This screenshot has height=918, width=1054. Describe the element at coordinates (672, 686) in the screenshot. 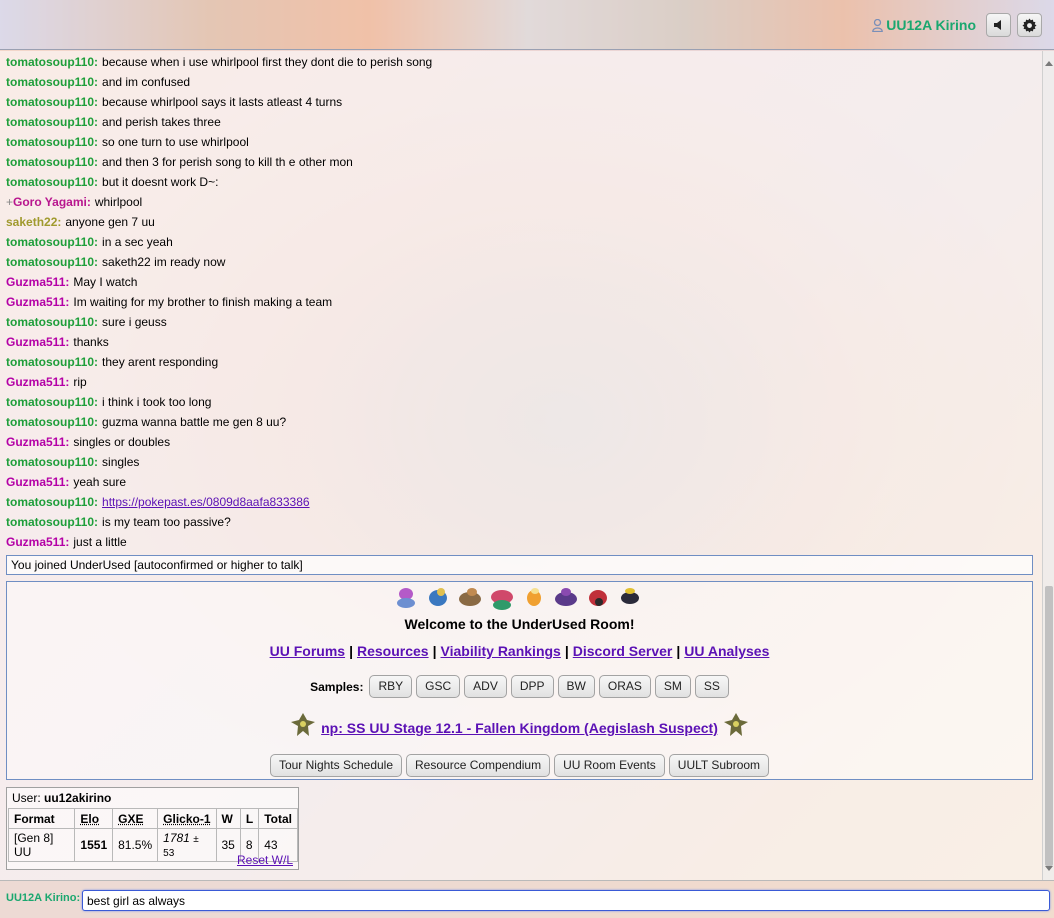

I see `sample-sm-button: SM` at that location.